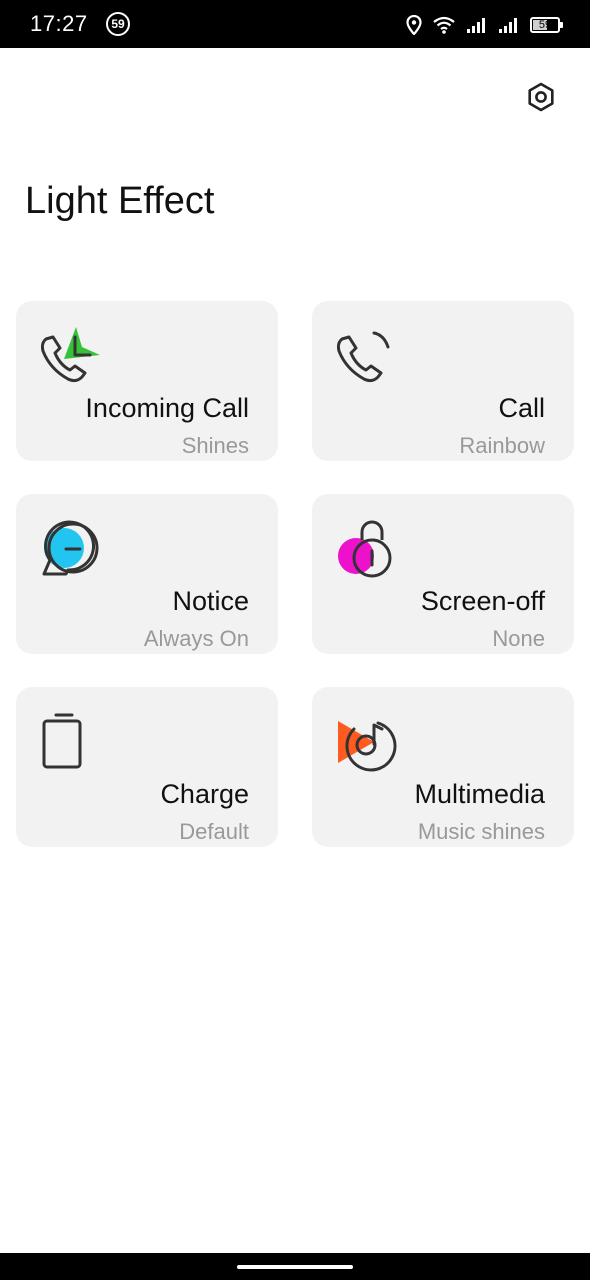  I want to click on card-title: Charge, so click(204, 794).